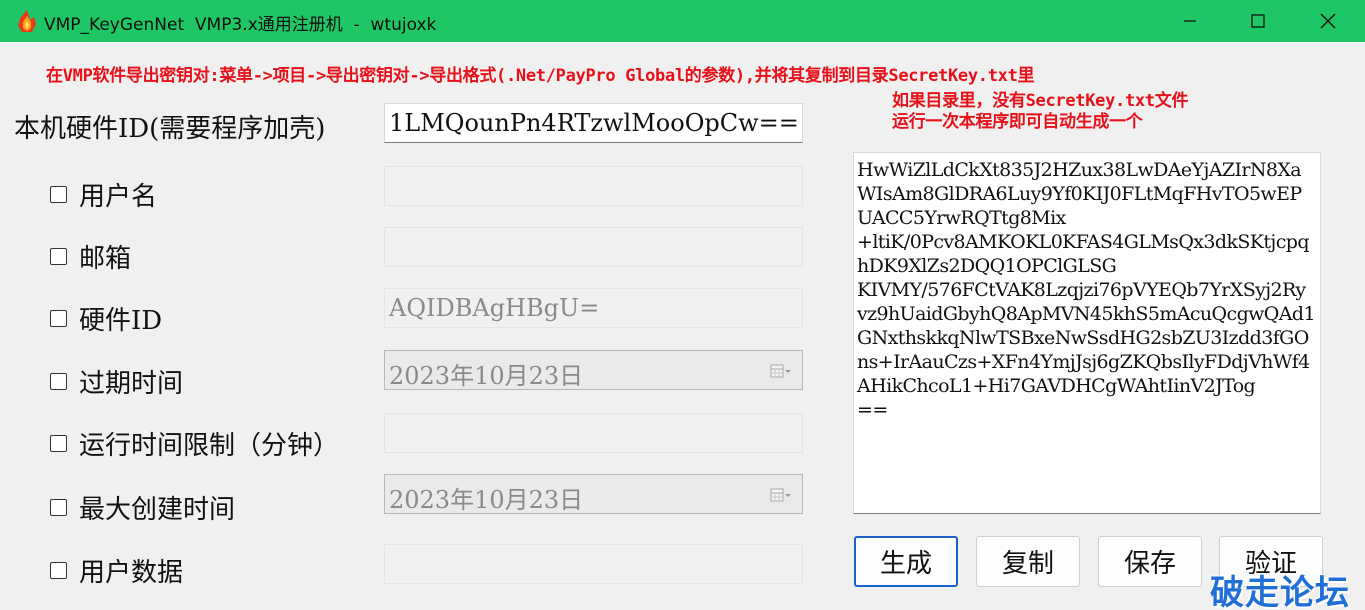 This screenshot has height=610, width=1365. Describe the element at coordinates (58, 570) in the screenshot. I see `userdata-checkbox` at that location.